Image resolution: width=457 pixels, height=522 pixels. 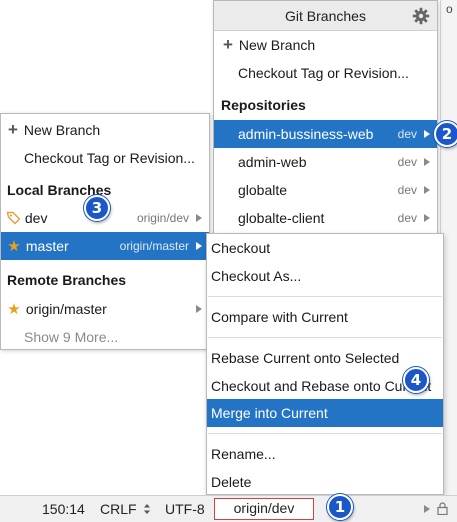 What do you see at coordinates (162, 218) in the screenshot?
I see `branch-tracking: origin/dev` at bounding box center [162, 218].